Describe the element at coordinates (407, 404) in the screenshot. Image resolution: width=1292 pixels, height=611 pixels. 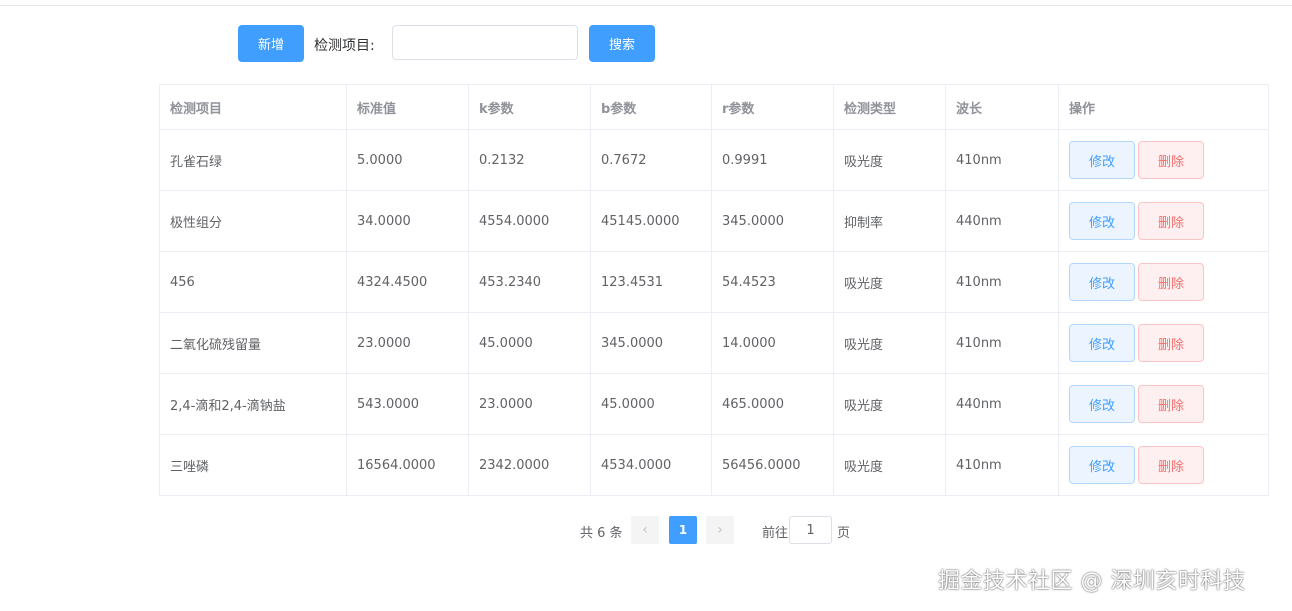
I see `cell-standard: 543.0000` at that location.